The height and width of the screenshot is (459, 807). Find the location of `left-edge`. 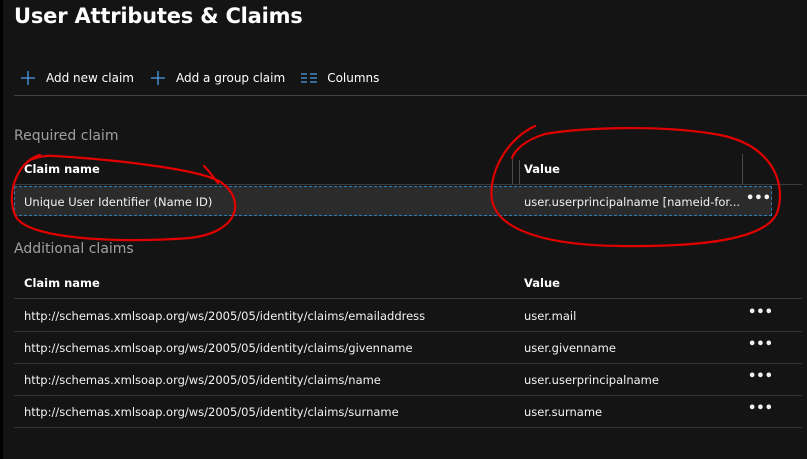

left-edge is located at coordinates (1, 229).